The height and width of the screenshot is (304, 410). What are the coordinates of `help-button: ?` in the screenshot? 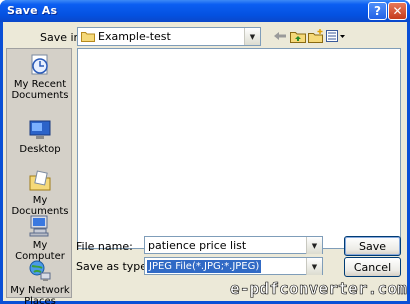 It's located at (377, 11).